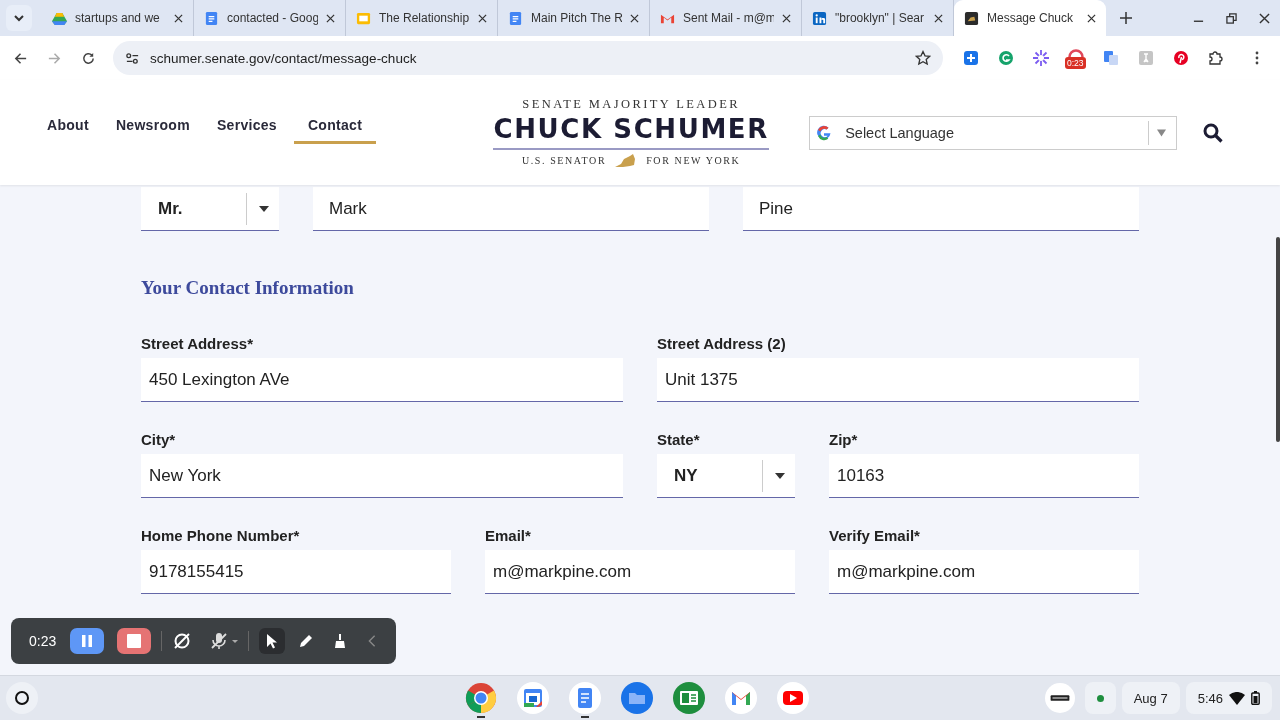 This screenshot has height=720, width=1280. I want to click on timer-badge: 0:23, so click(1075, 63).